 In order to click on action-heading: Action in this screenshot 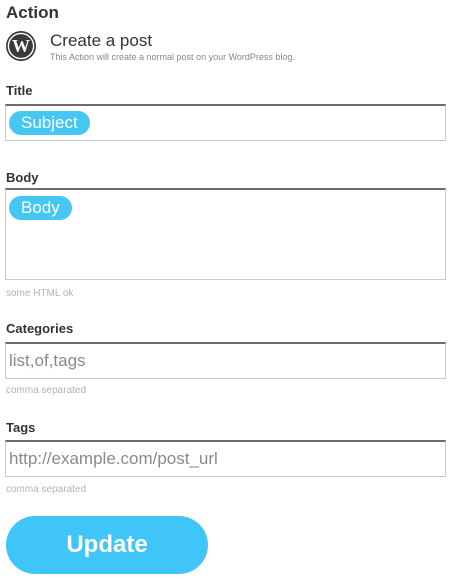, I will do `click(32, 12)`.